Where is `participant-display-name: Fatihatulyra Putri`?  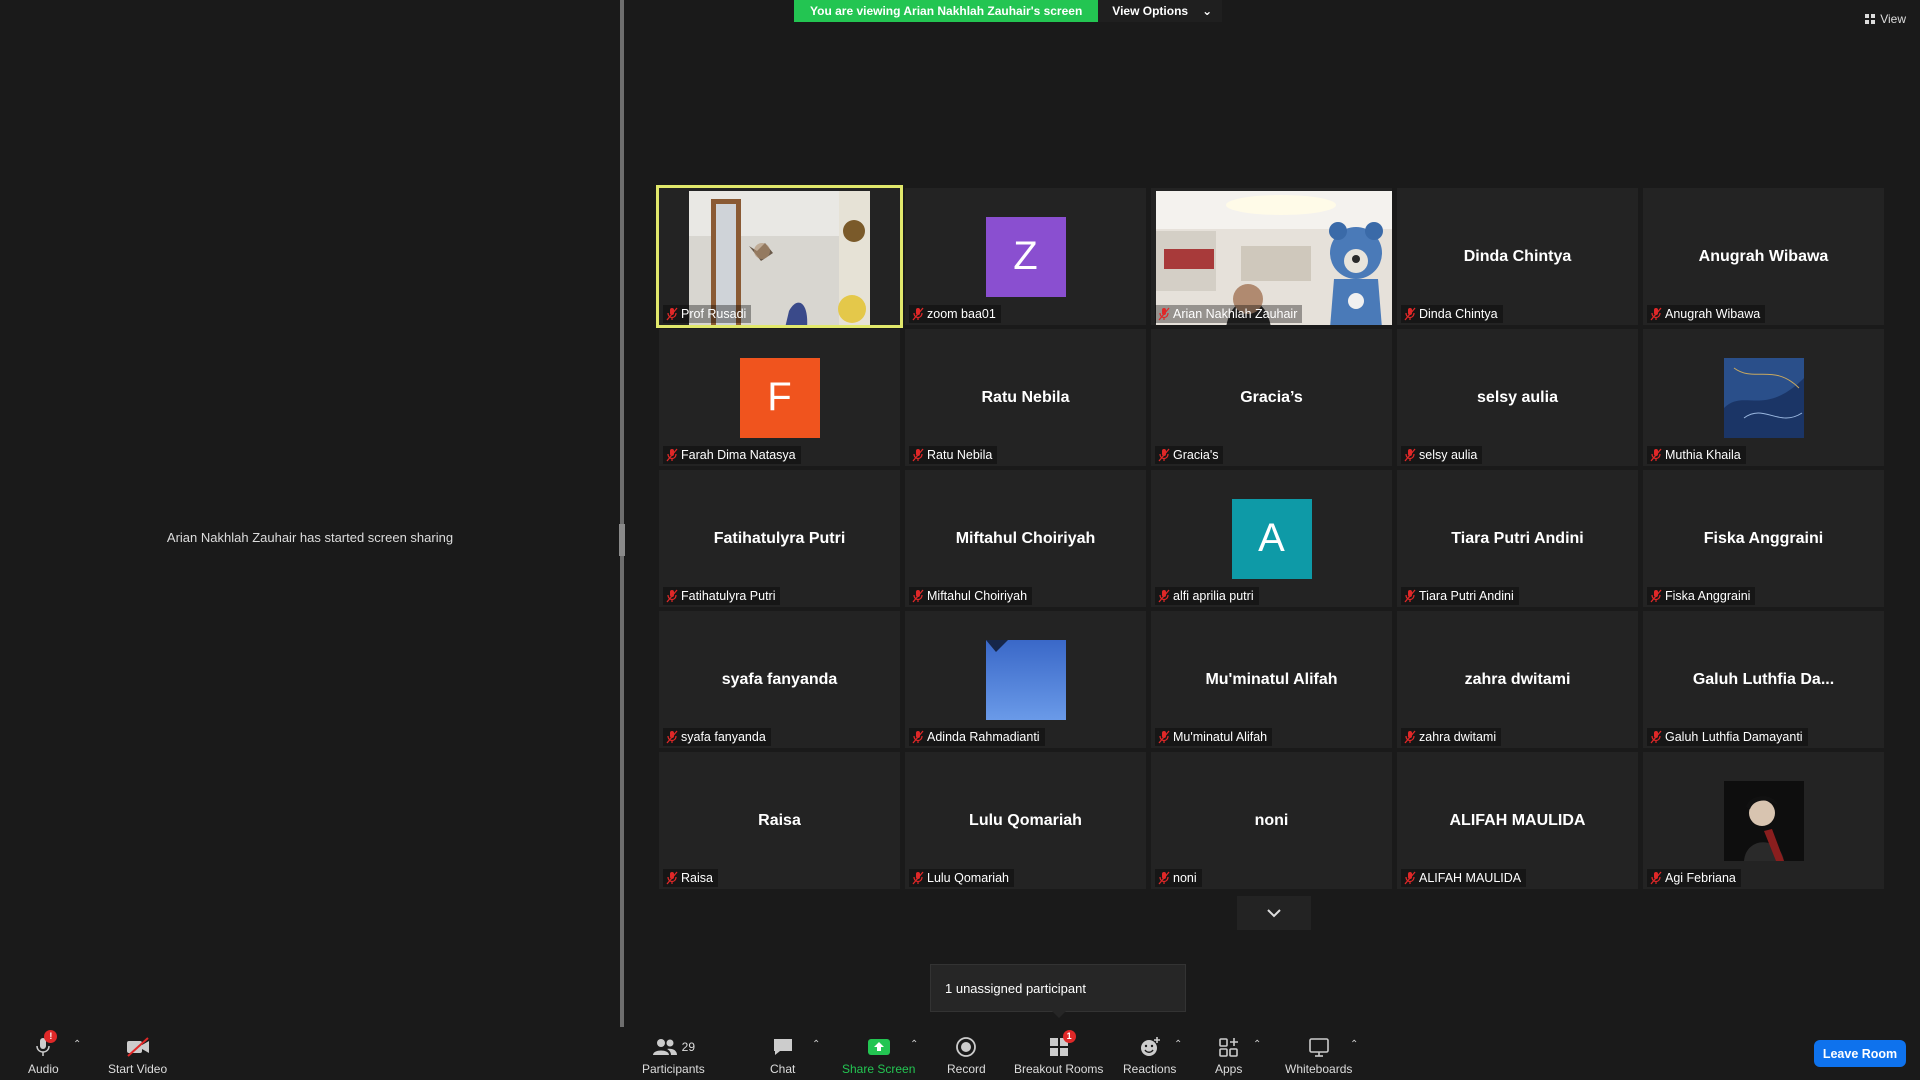 participant-display-name: Fatihatulyra Putri is located at coordinates (779, 538).